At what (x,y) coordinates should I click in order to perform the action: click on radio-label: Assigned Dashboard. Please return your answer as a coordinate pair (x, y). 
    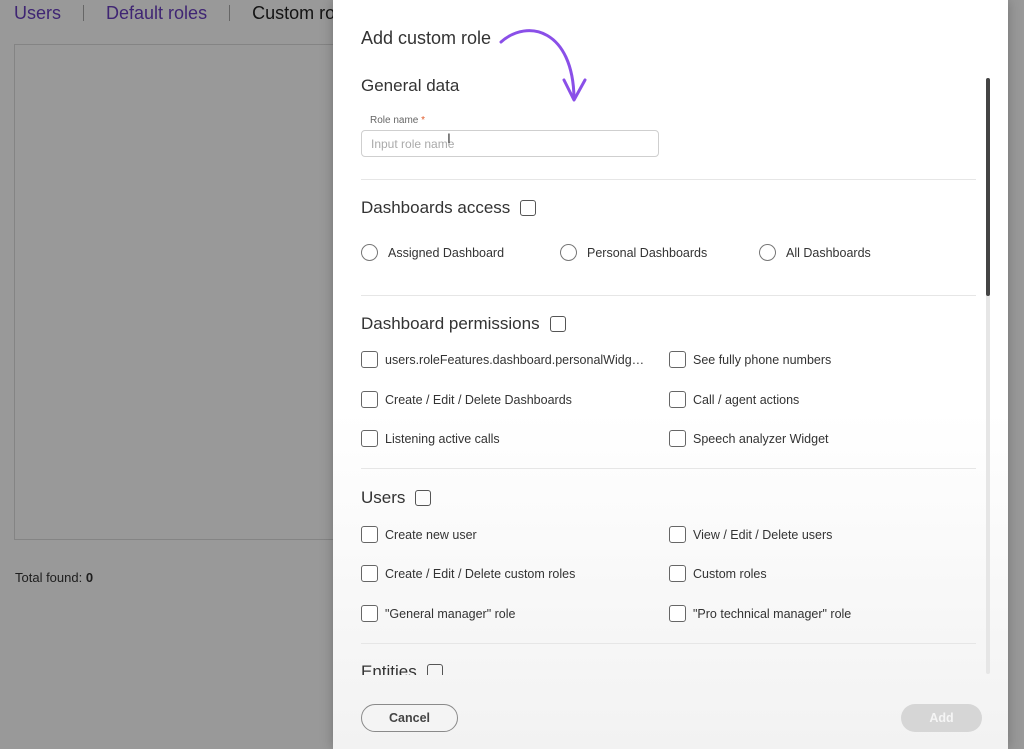
    Looking at the image, I should click on (446, 252).